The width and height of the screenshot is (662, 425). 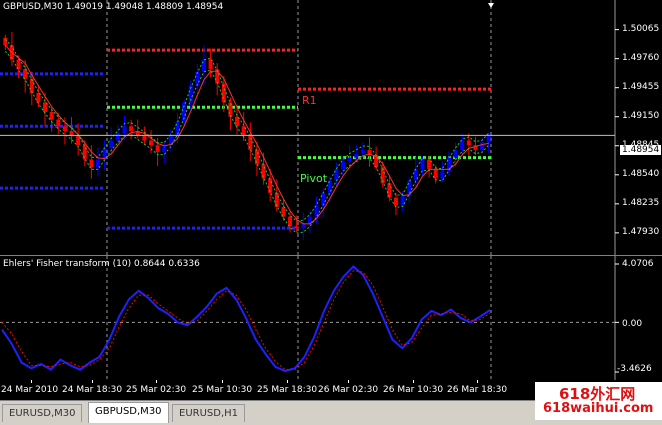 I want to click on indicator-scale-zero: 0.00, so click(x=632, y=324).